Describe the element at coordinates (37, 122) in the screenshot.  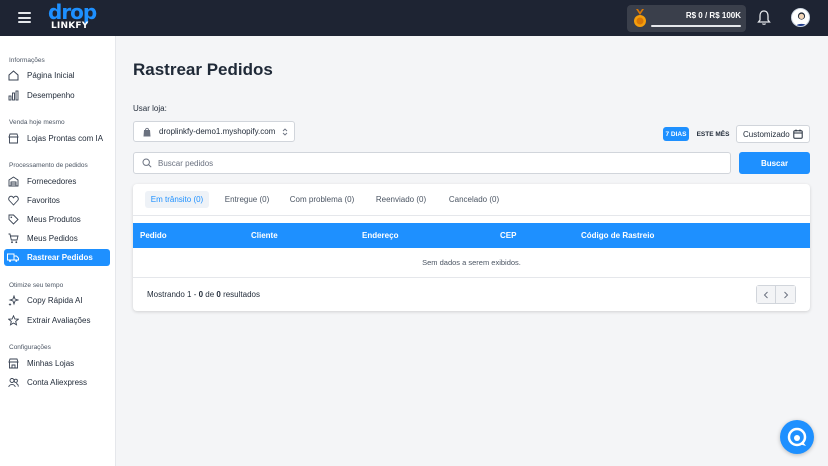
I see `sidebar-section-title: Venda hoje mesmo` at that location.